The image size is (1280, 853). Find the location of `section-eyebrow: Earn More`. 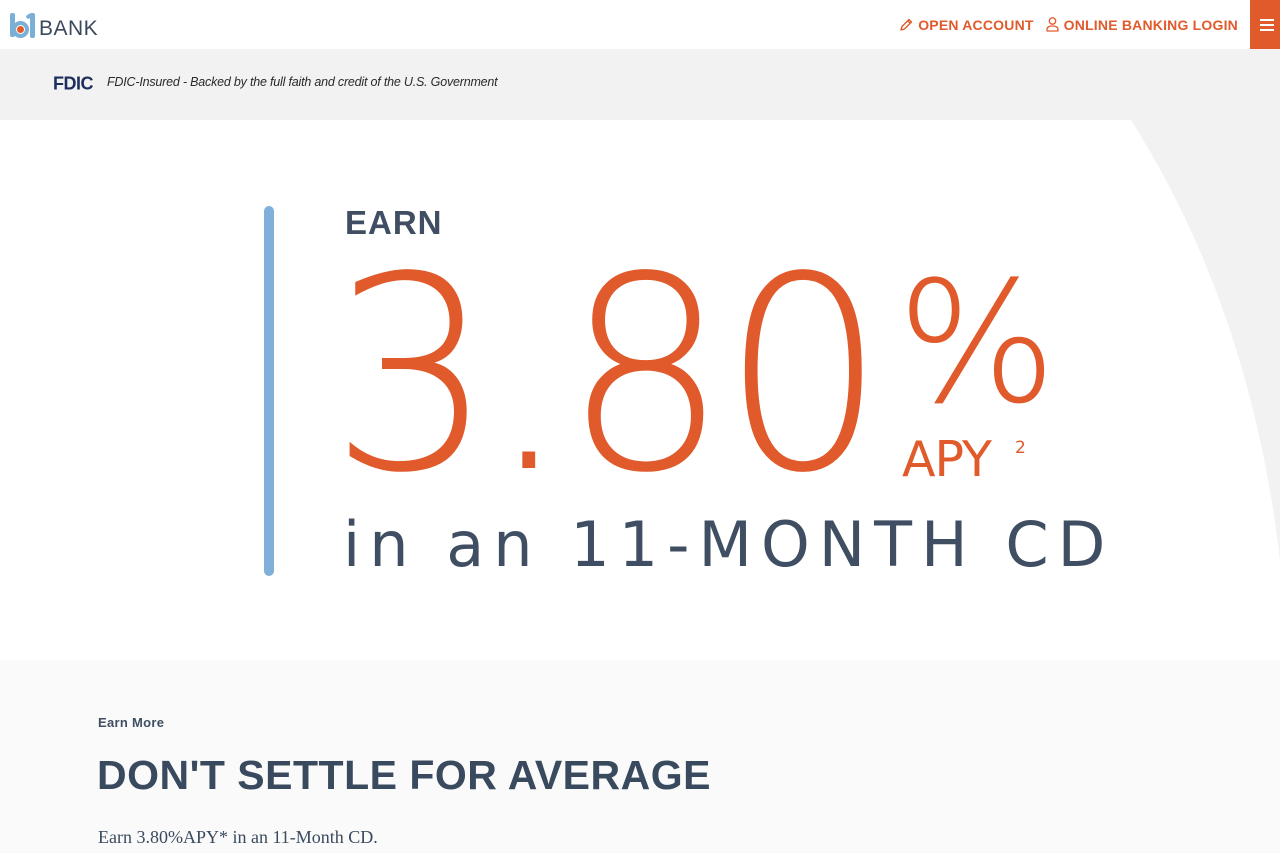

section-eyebrow: Earn More is located at coordinates (131, 722).